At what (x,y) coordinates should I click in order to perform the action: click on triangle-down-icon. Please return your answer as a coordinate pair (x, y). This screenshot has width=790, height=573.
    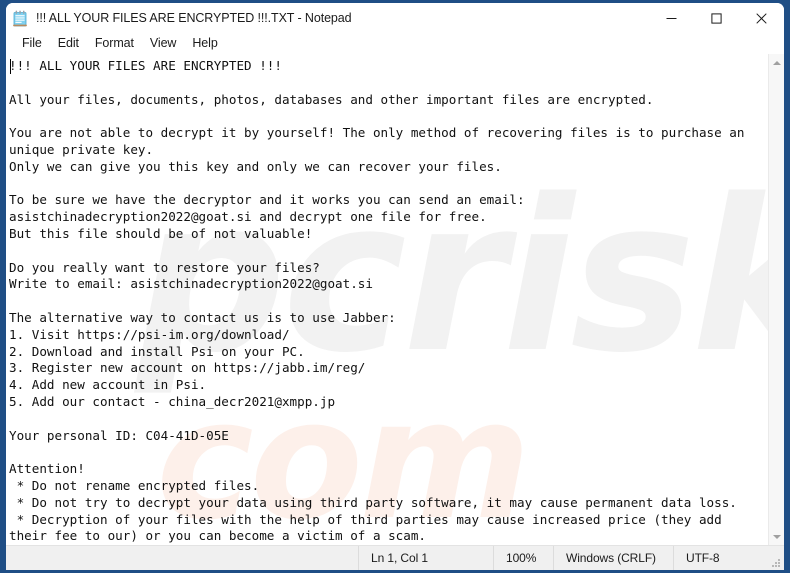
    Looking at the image, I should click on (777, 536).